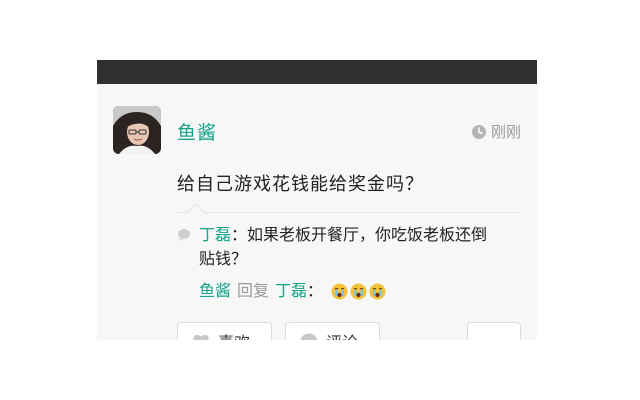 Image resolution: width=640 pixels, height=400 pixels. What do you see at coordinates (317, 72) in the screenshot?
I see `top-bar` at bounding box center [317, 72].